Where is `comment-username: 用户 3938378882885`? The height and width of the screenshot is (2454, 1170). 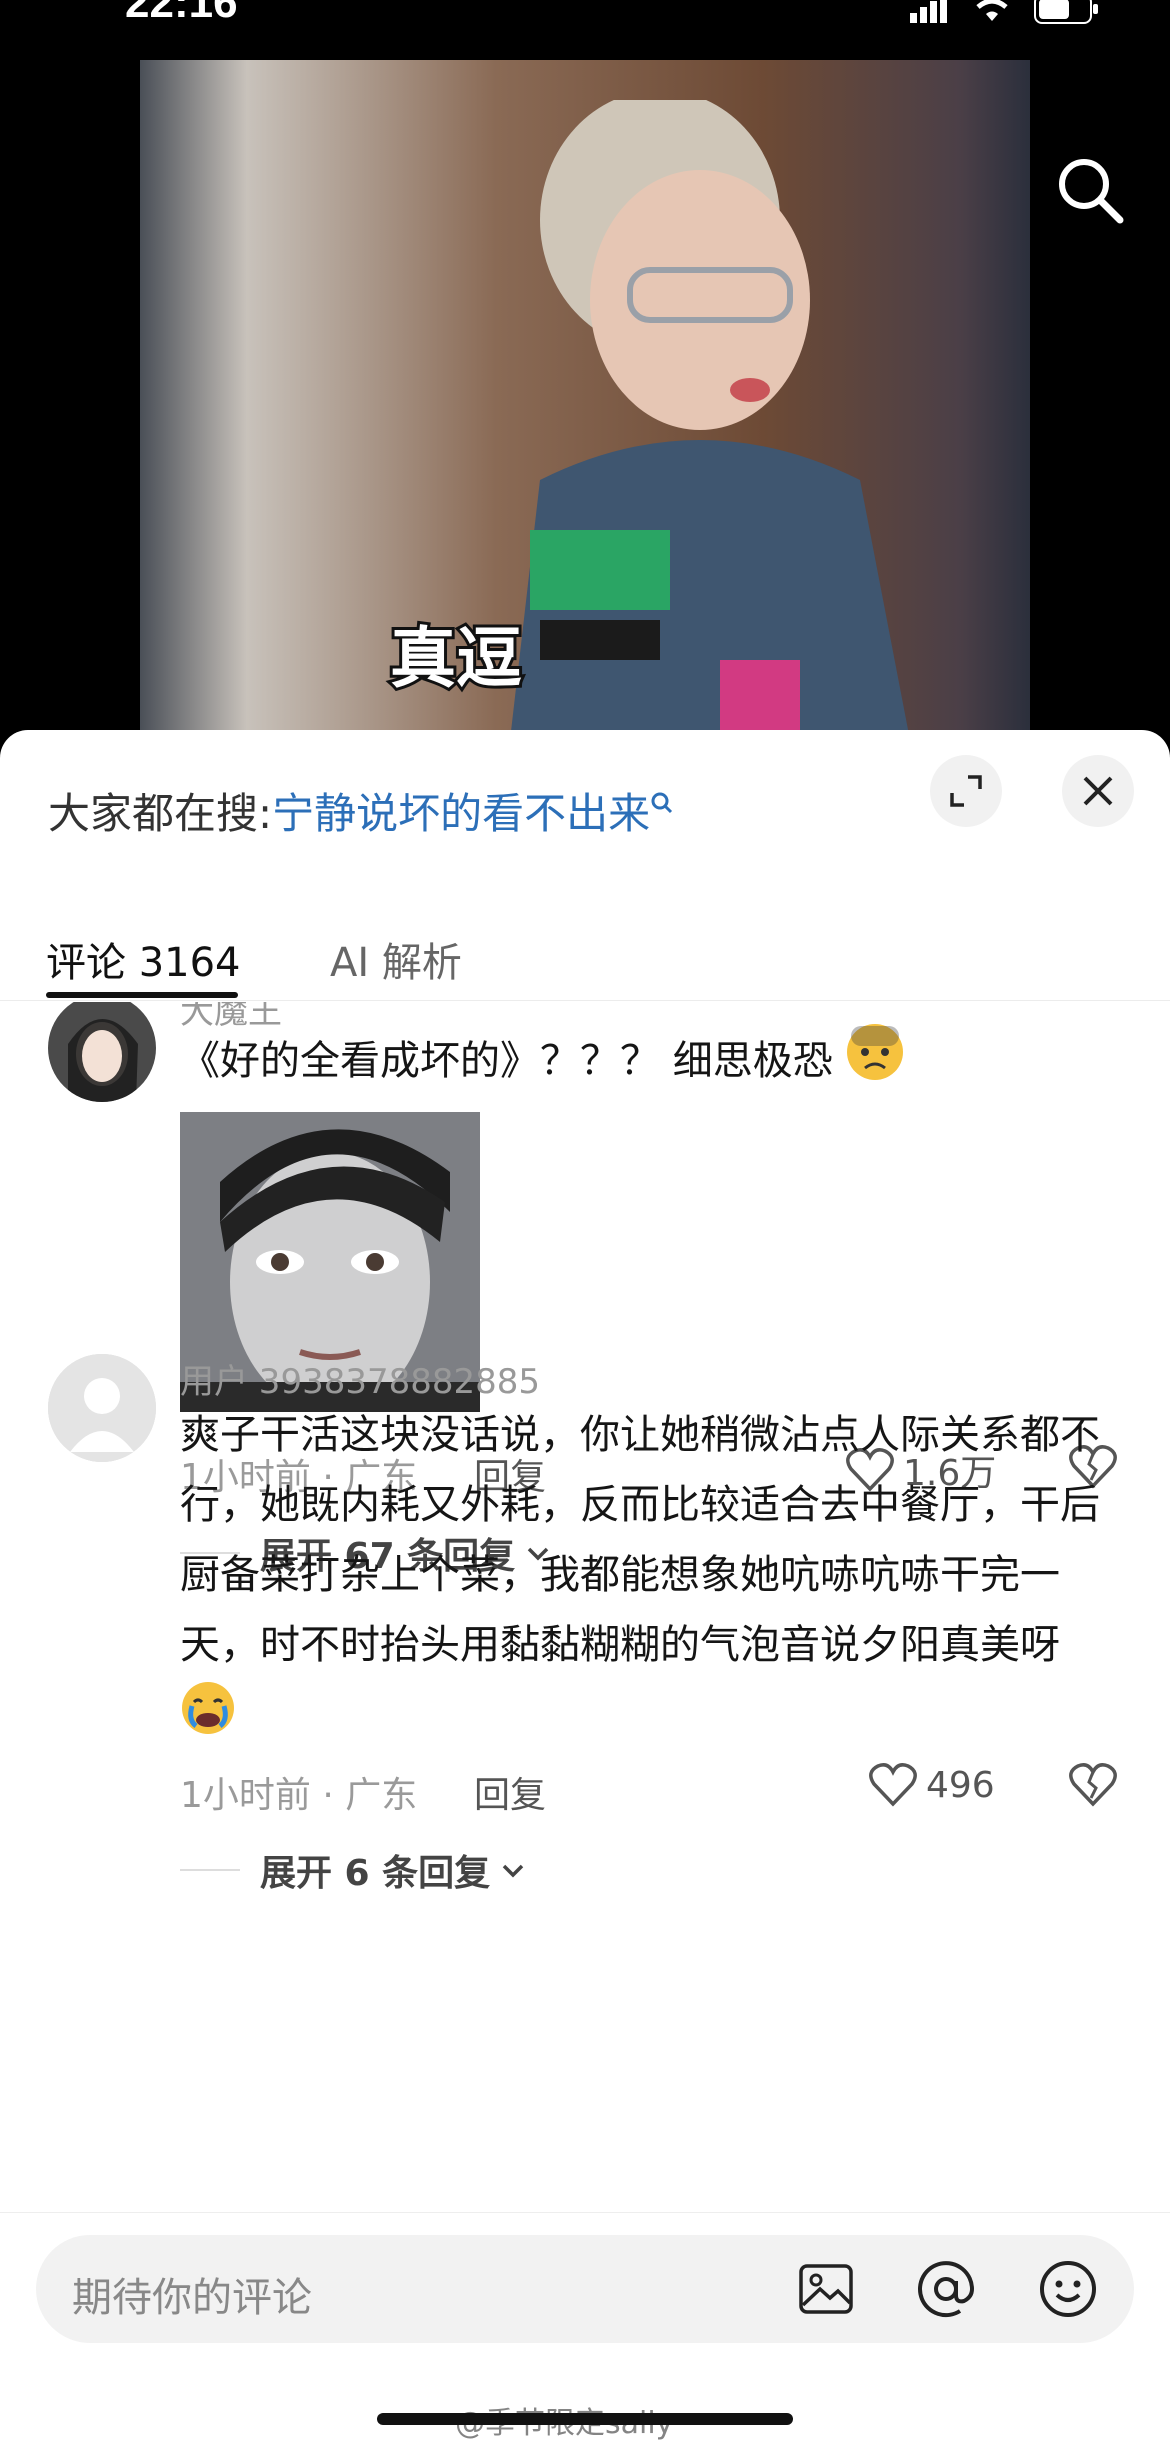
comment-username: 用户 3938378882885 is located at coordinates (360, 1378).